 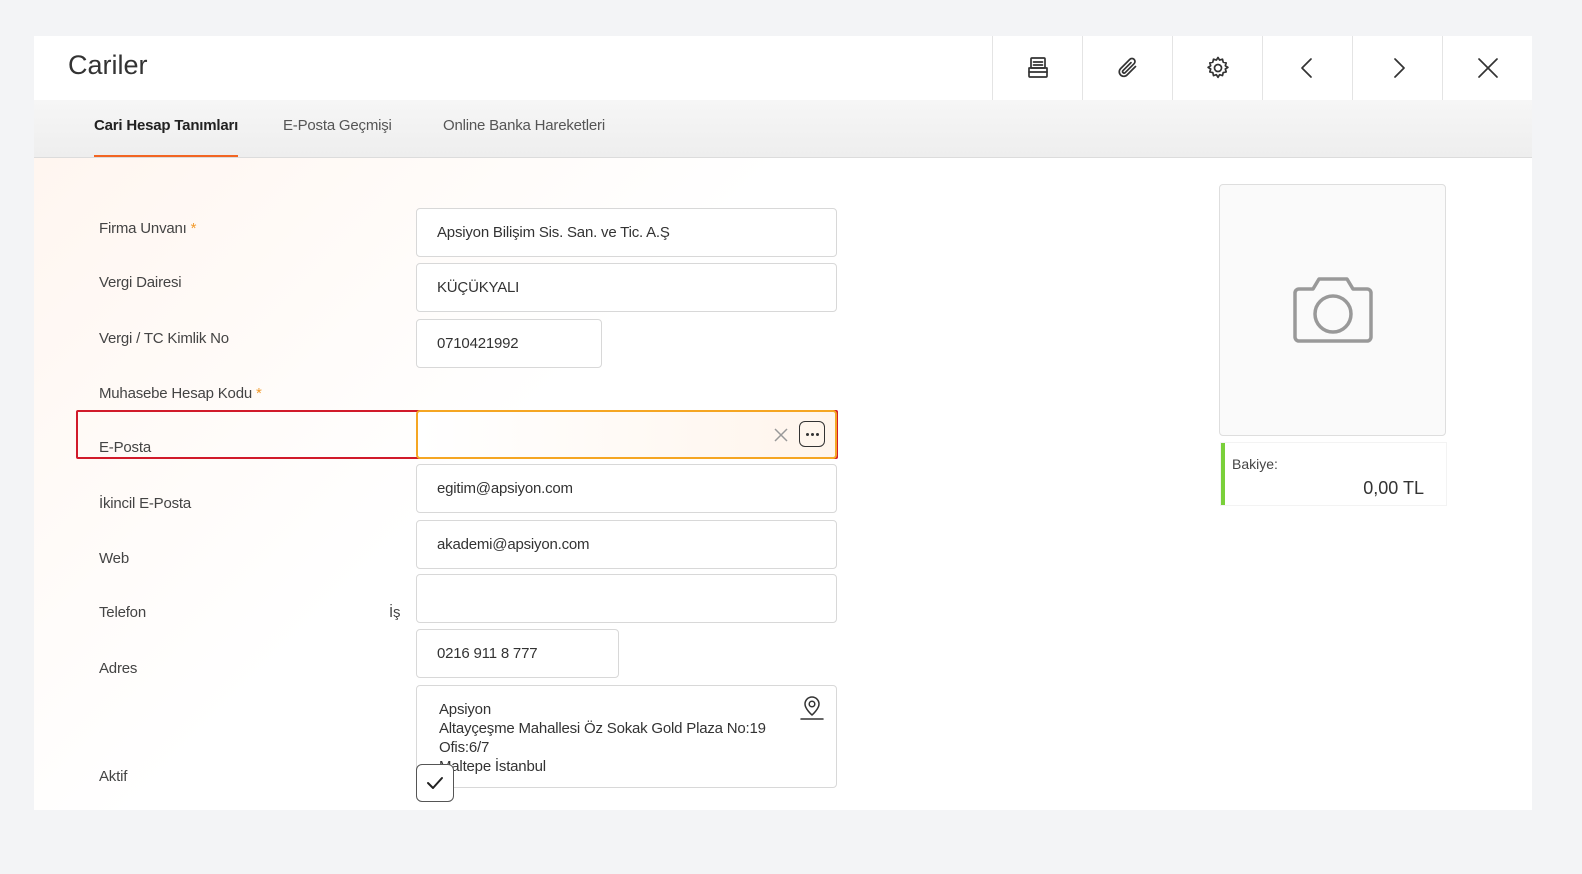 I want to click on print-icon, so click(x=1037, y=67).